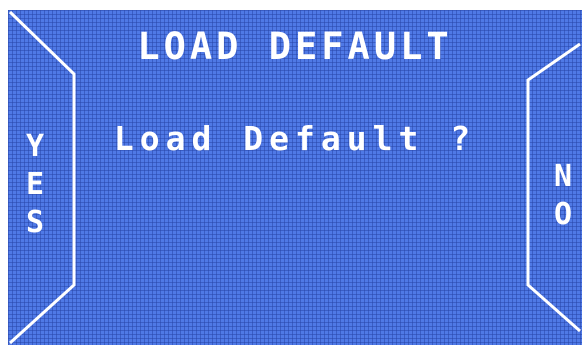 This screenshot has height=345, width=582. I want to click on yes-letter-y: Y, so click(35, 146).